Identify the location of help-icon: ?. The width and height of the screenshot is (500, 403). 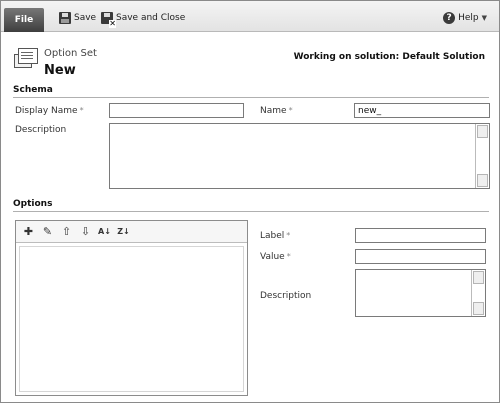
(449, 18).